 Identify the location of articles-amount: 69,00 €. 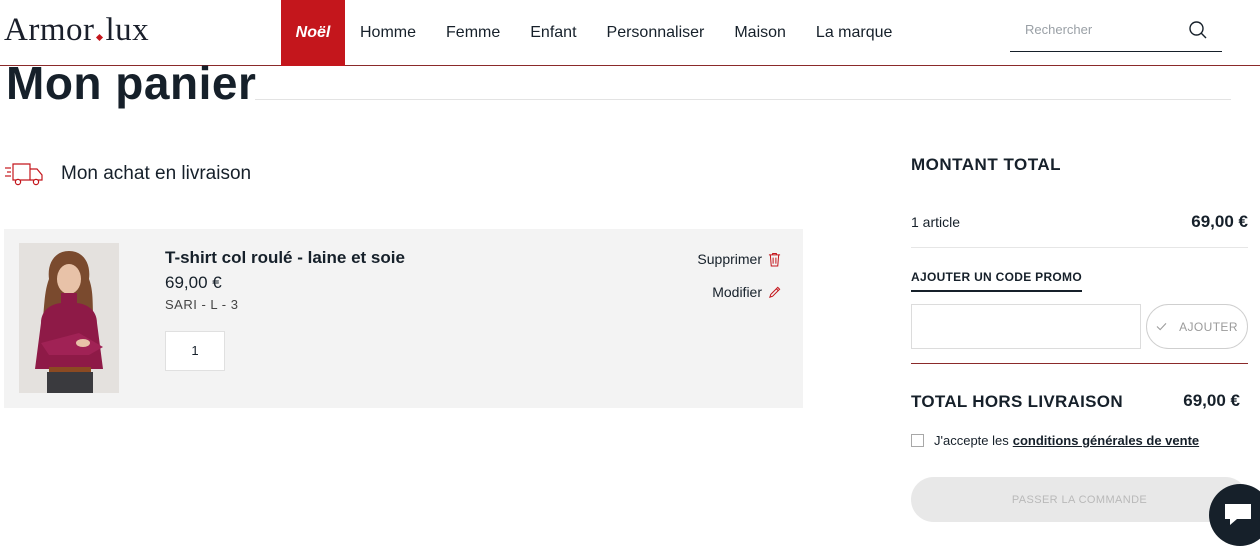
(1219, 221).